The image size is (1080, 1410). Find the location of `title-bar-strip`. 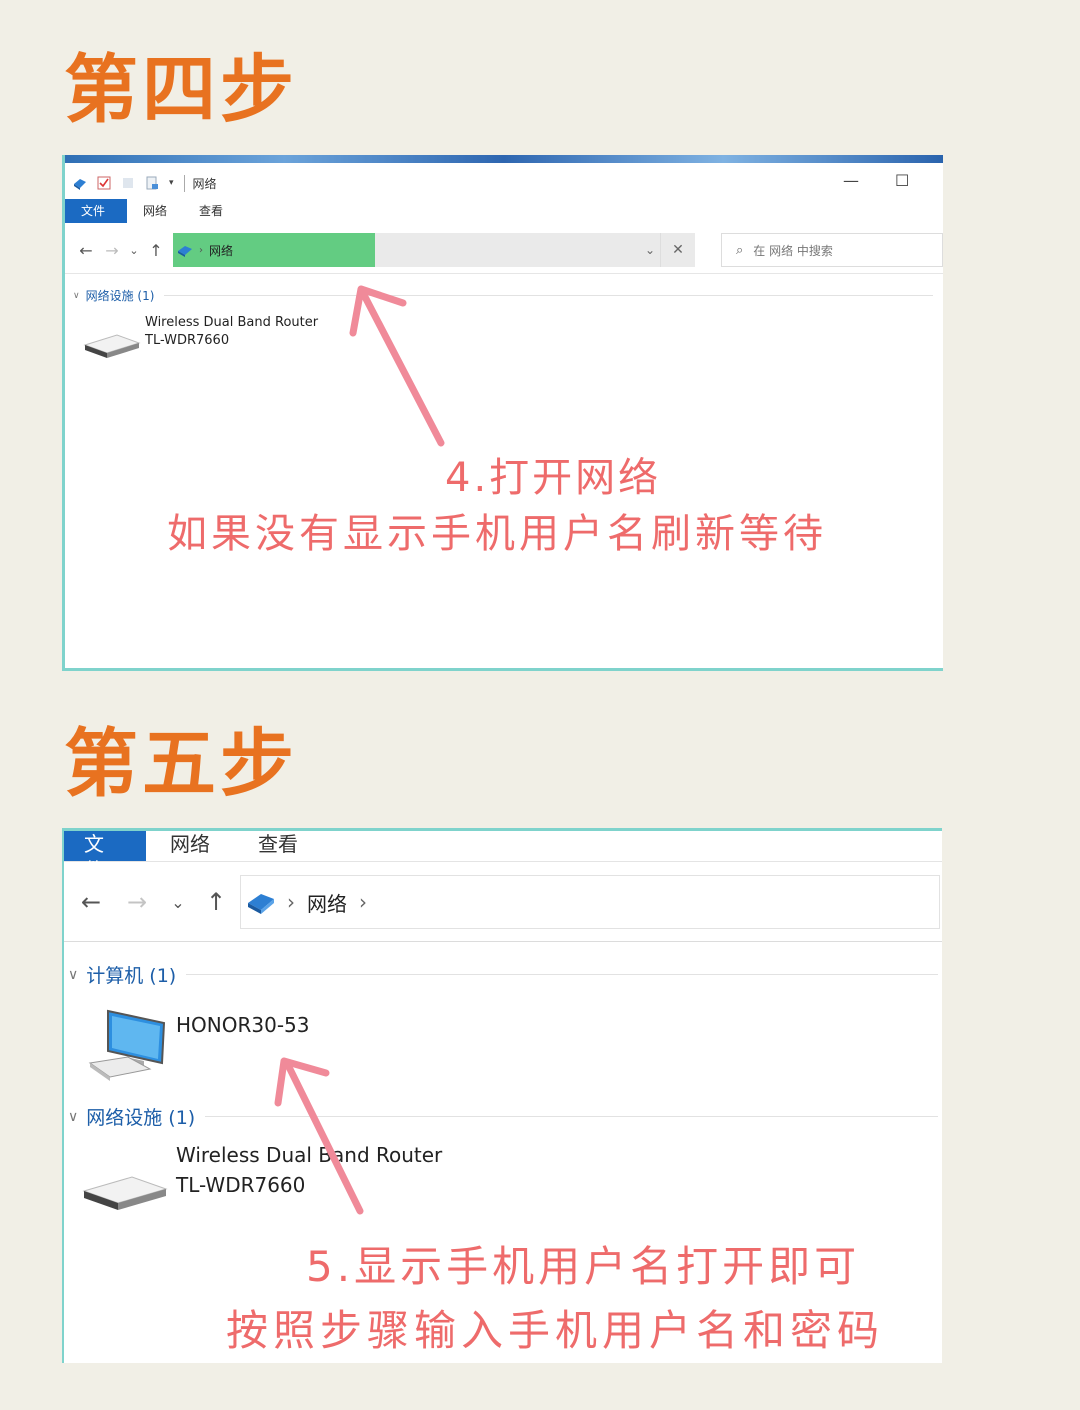

title-bar-strip is located at coordinates (504, 159).